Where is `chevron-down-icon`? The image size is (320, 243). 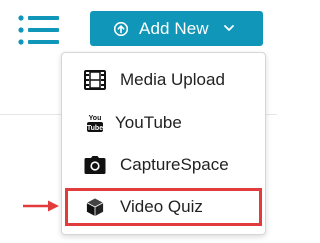
chevron-down-icon is located at coordinates (229, 28).